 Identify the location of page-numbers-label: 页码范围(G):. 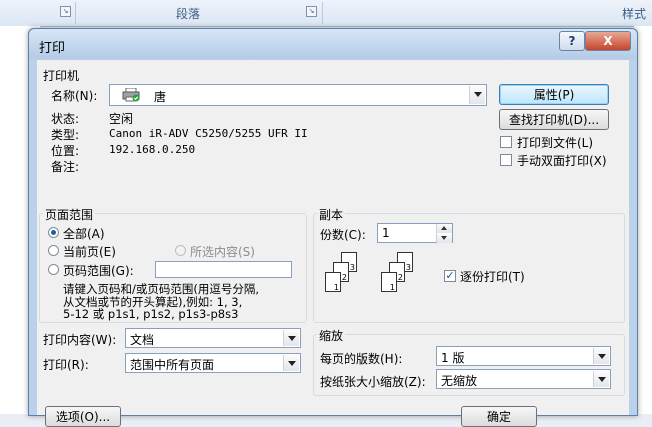
(98, 270).